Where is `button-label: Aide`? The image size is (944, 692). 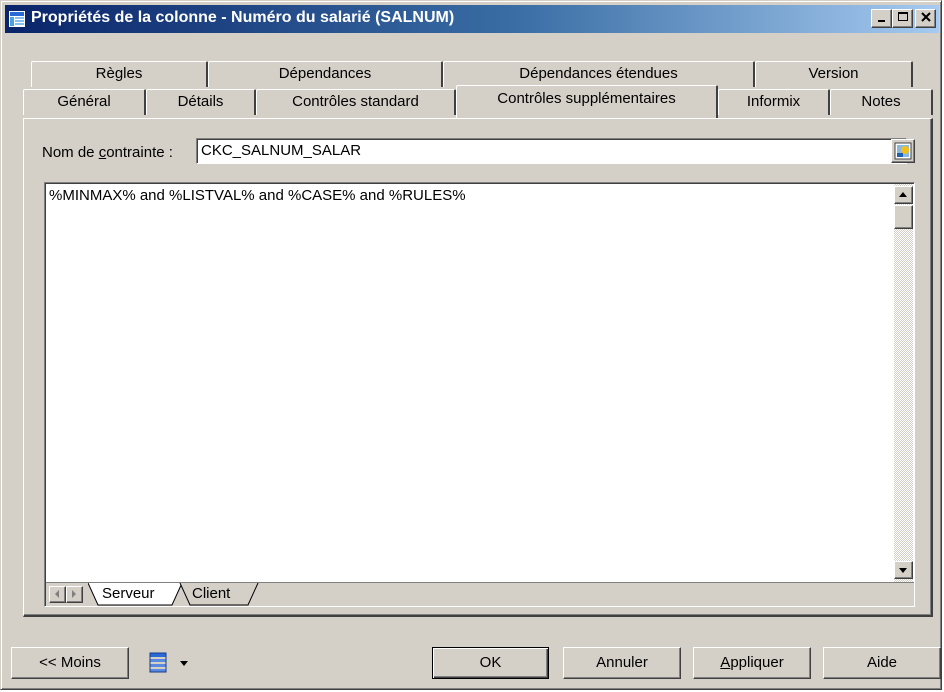 button-label: Aide is located at coordinates (882, 662).